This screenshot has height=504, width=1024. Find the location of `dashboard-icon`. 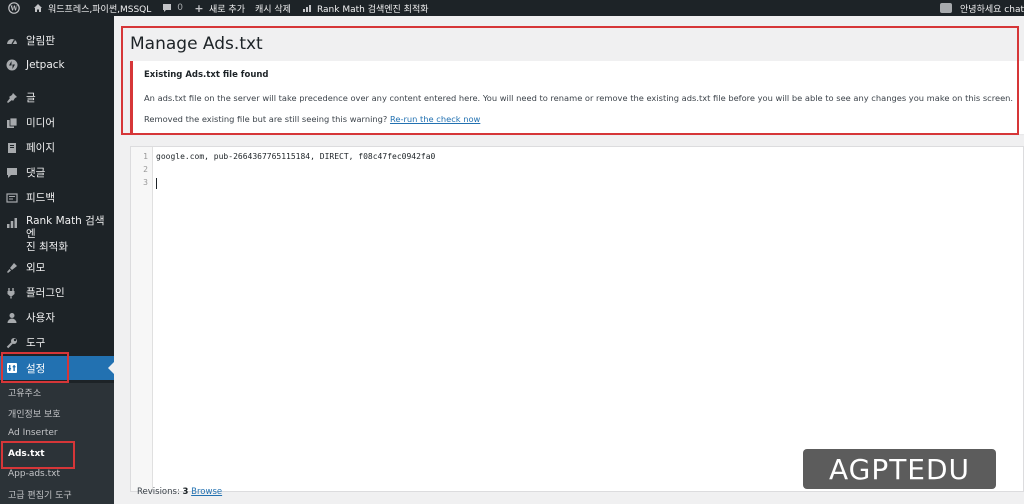

dashboard-icon is located at coordinates (12, 41).